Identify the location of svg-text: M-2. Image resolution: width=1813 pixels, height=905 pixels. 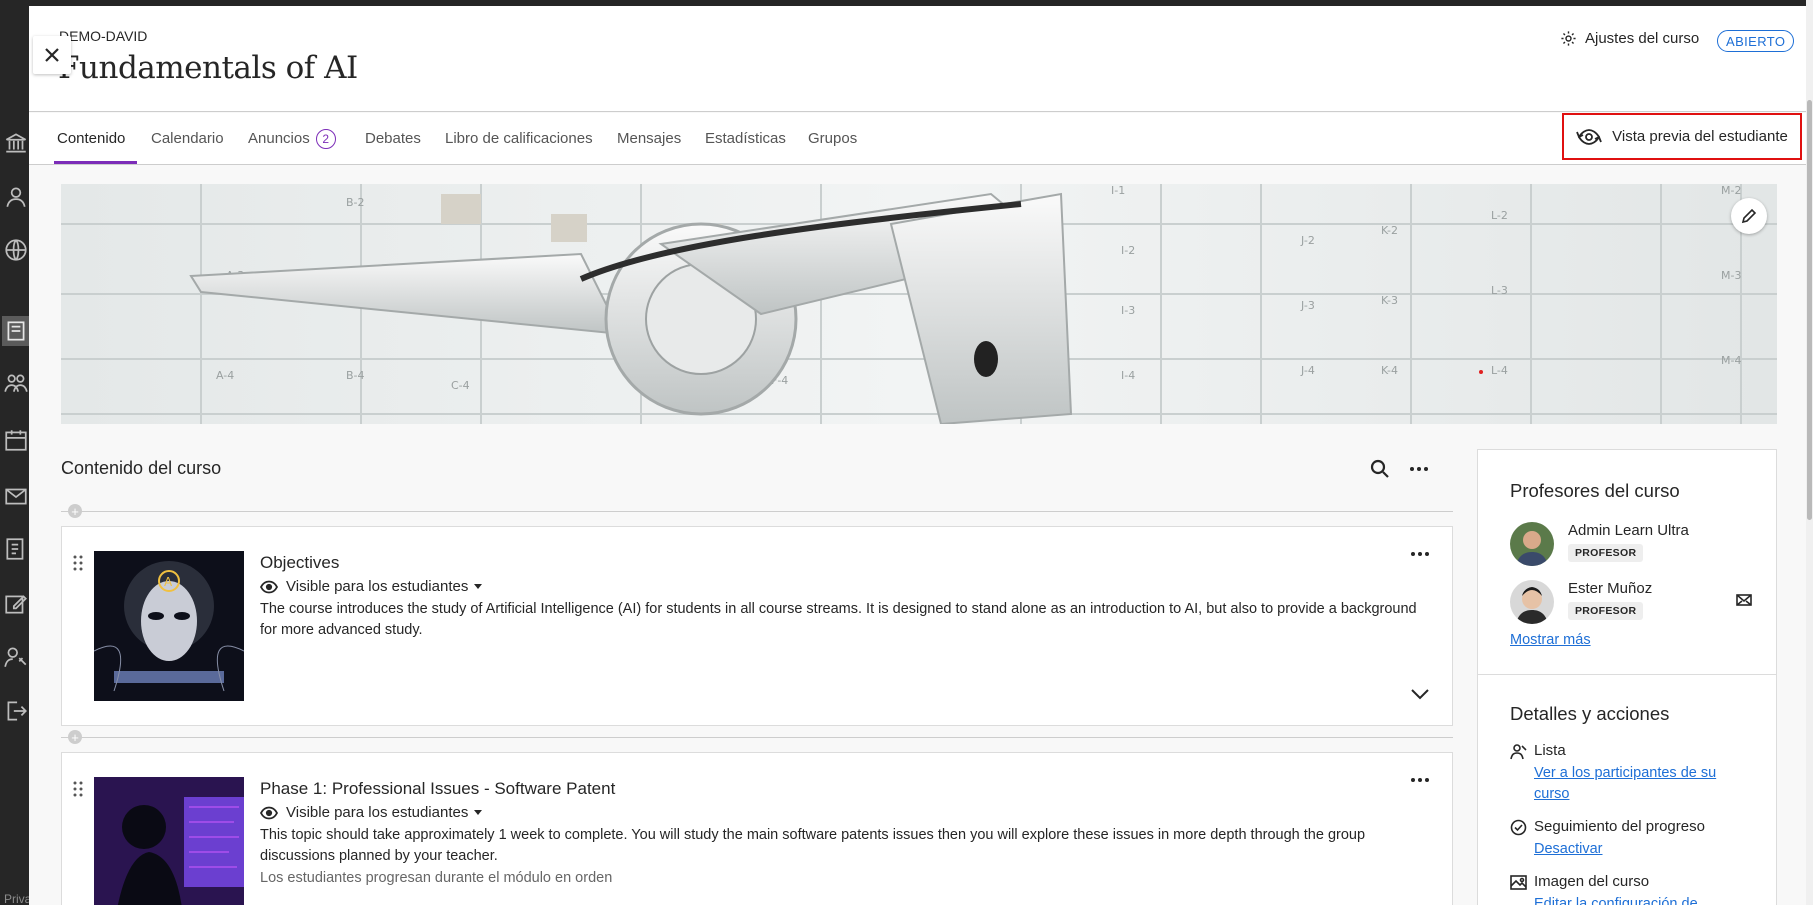
(1731, 190).